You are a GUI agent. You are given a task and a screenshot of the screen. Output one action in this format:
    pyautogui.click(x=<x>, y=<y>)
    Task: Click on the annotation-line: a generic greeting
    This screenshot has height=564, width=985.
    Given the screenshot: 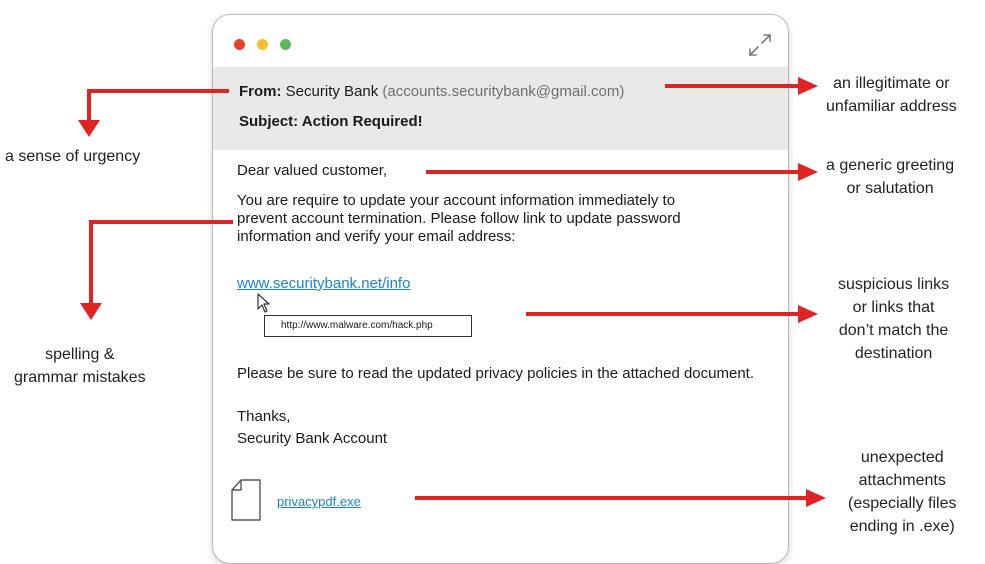 What is the action you would take?
    pyautogui.click(x=890, y=165)
    